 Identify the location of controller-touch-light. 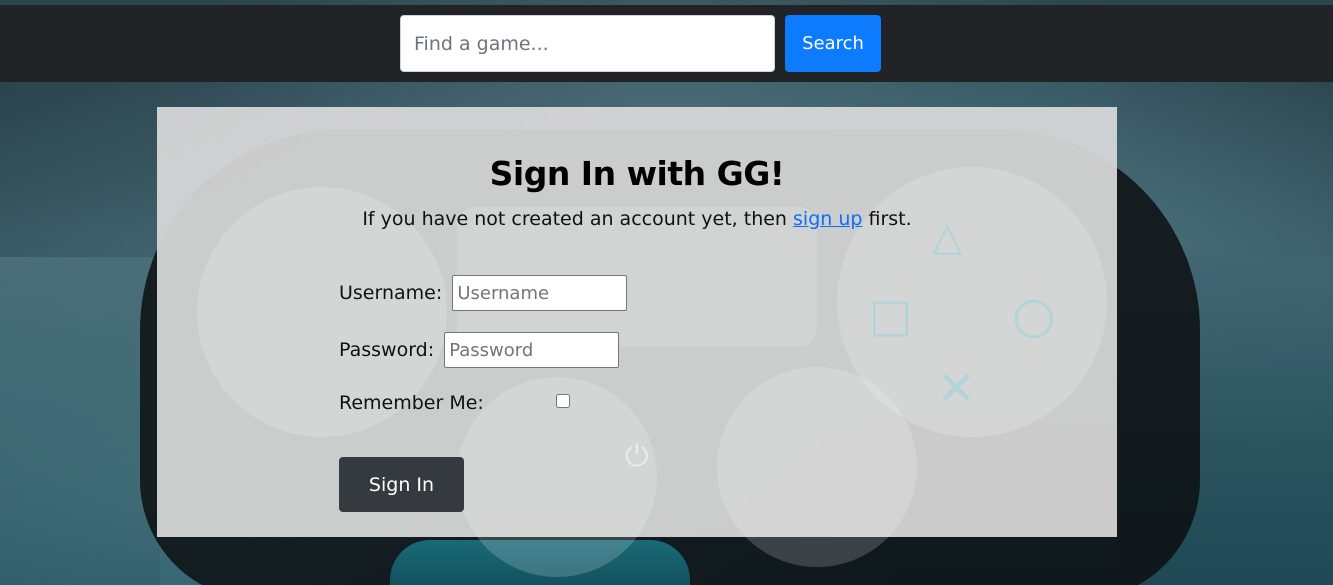
(540, 562).